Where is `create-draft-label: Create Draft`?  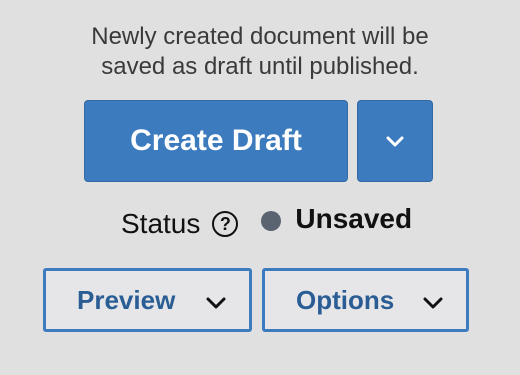
create-draft-label: Create Draft is located at coordinates (216, 140).